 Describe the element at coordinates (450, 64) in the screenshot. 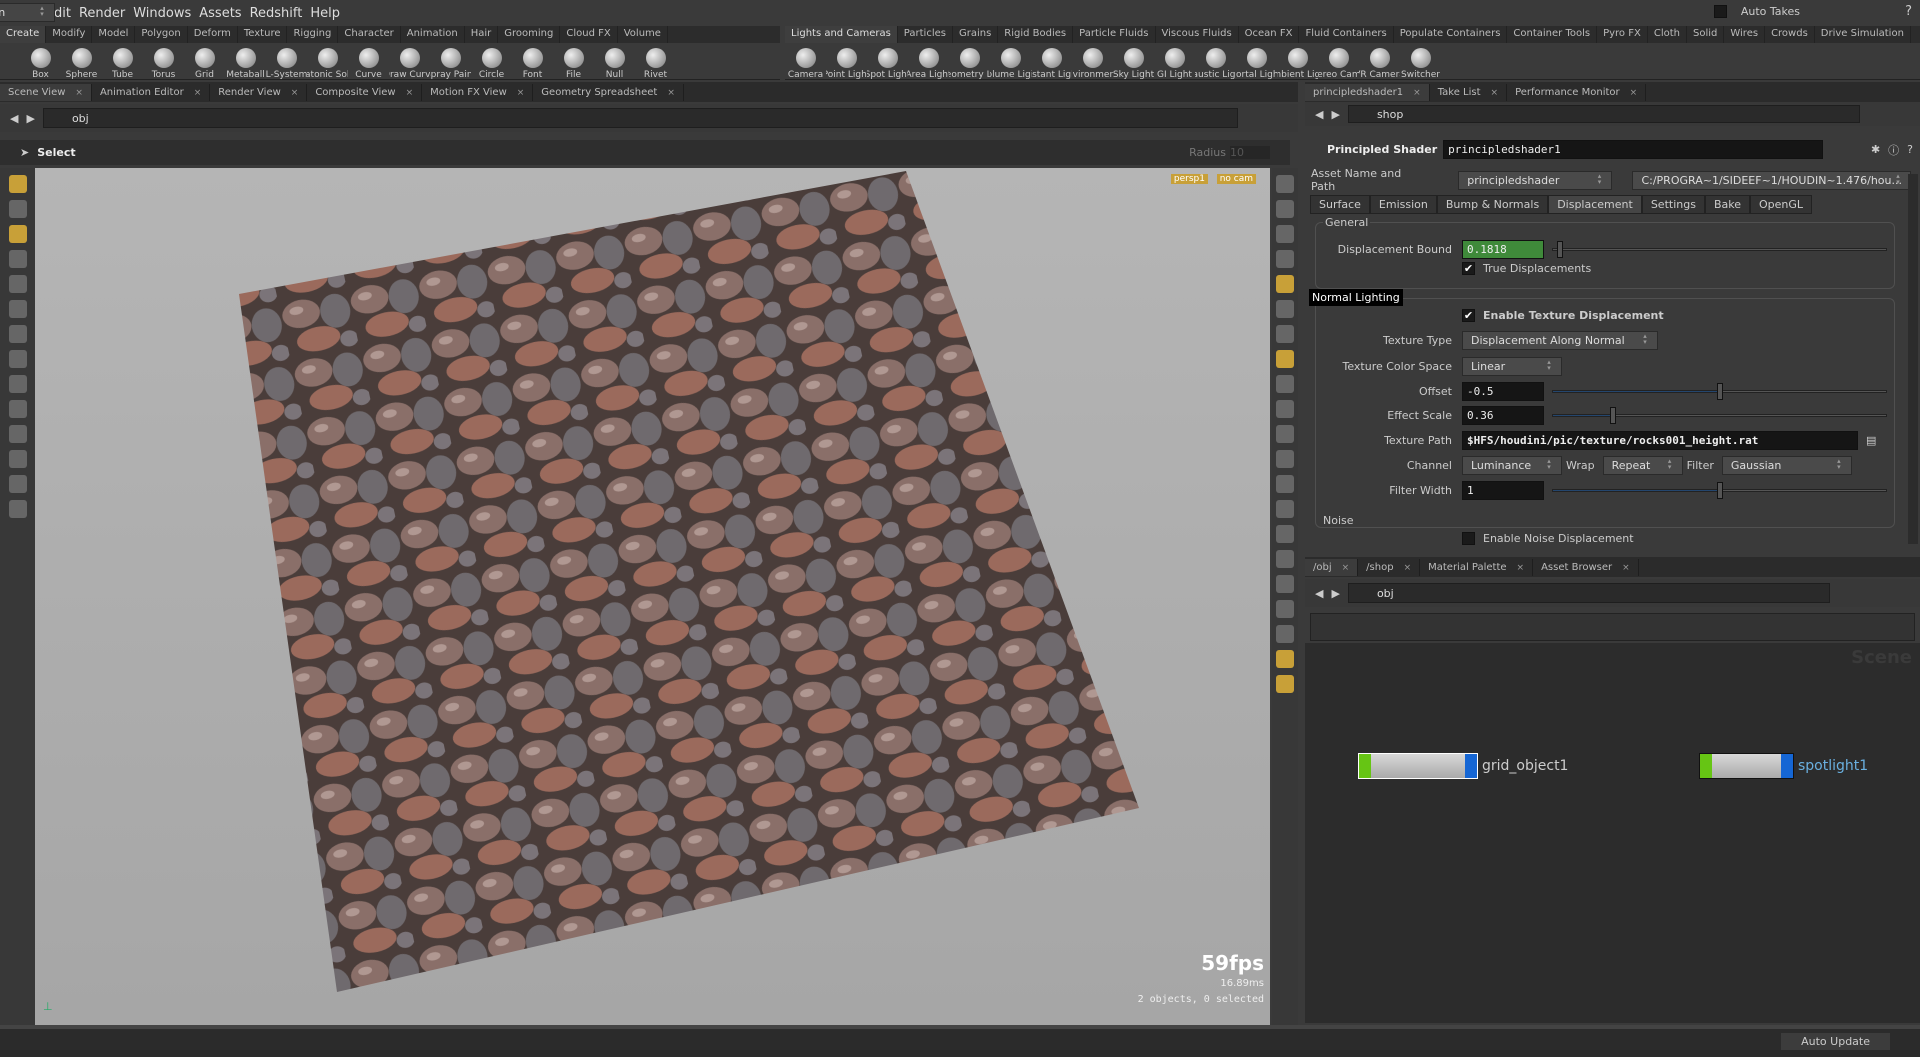

I see `shelf-tool: Spray Paint` at that location.